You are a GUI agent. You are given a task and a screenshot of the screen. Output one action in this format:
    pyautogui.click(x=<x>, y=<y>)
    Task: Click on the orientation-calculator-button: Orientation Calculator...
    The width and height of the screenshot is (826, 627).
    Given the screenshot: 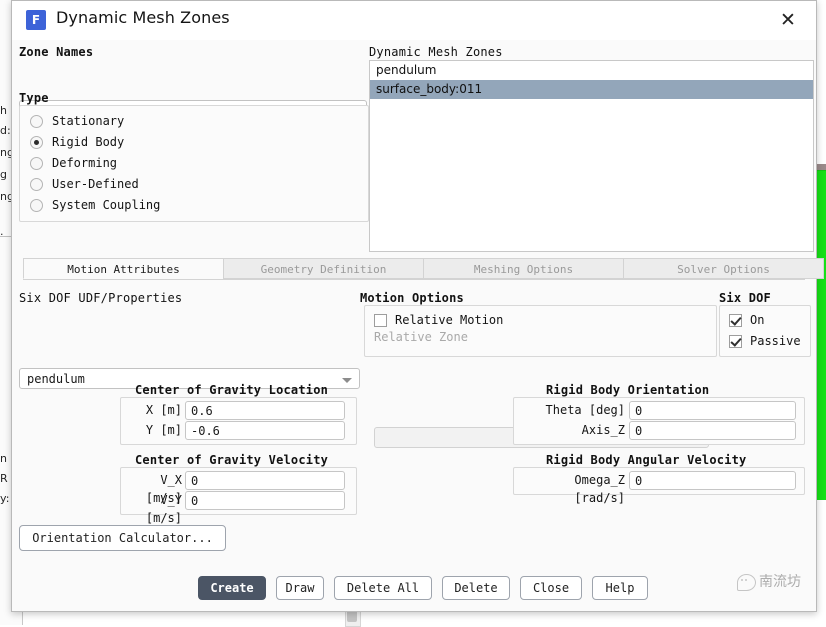 What is the action you would take?
    pyautogui.click(x=122, y=538)
    